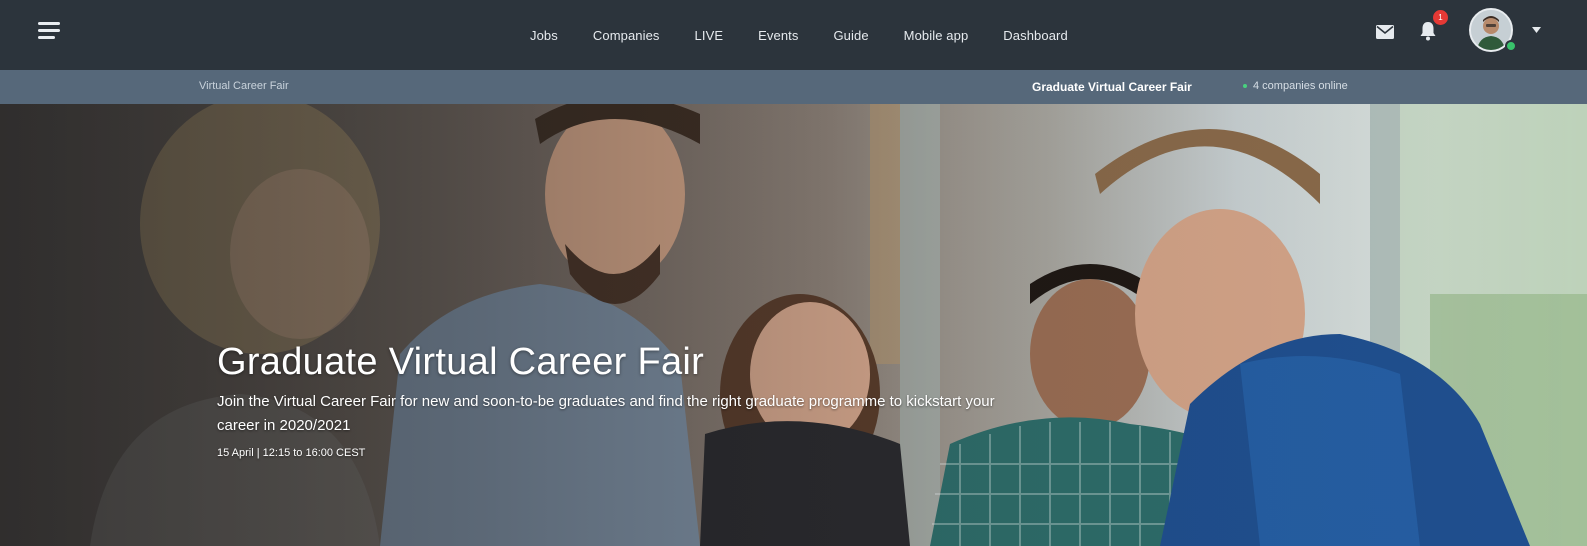 Image resolution: width=1587 pixels, height=546 pixels. Describe the element at coordinates (1428, 31) in the screenshot. I see `bell-icon` at that location.